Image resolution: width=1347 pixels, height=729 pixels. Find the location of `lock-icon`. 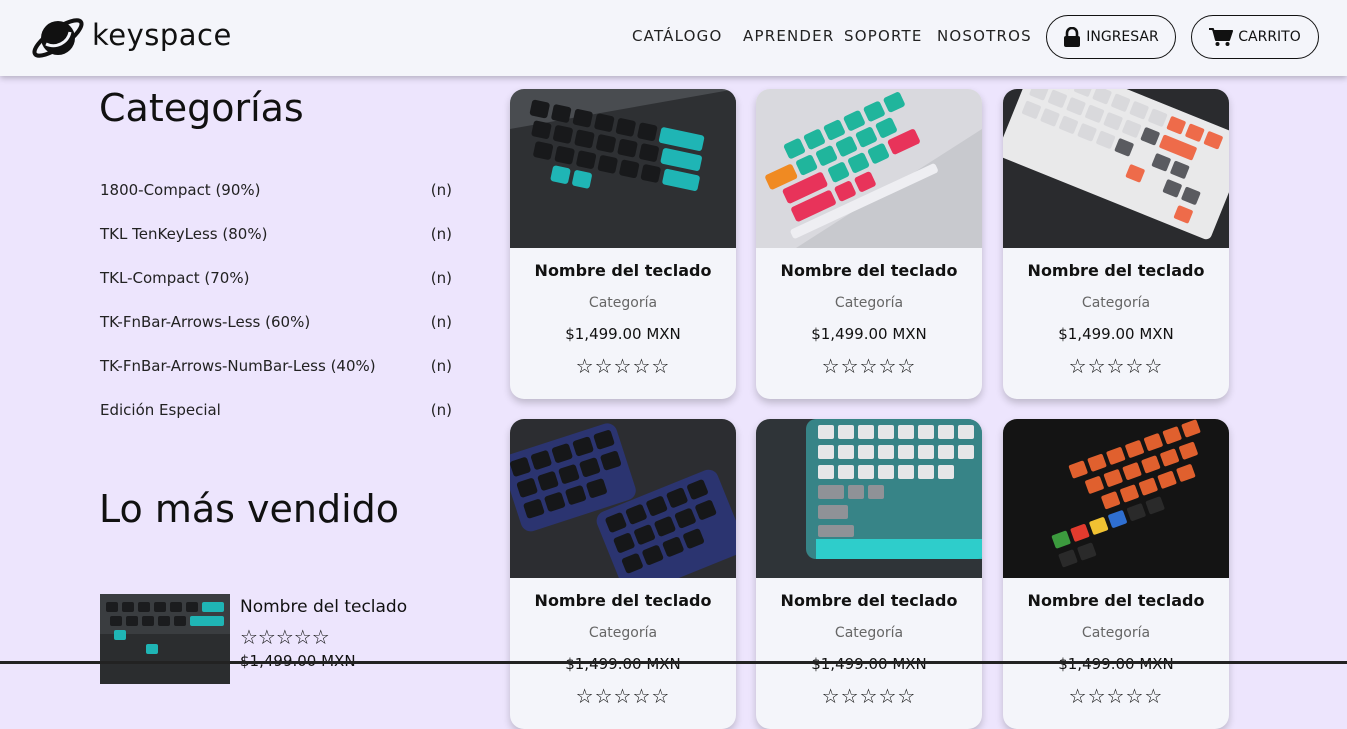

lock-icon is located at coordinates (1072, 37).